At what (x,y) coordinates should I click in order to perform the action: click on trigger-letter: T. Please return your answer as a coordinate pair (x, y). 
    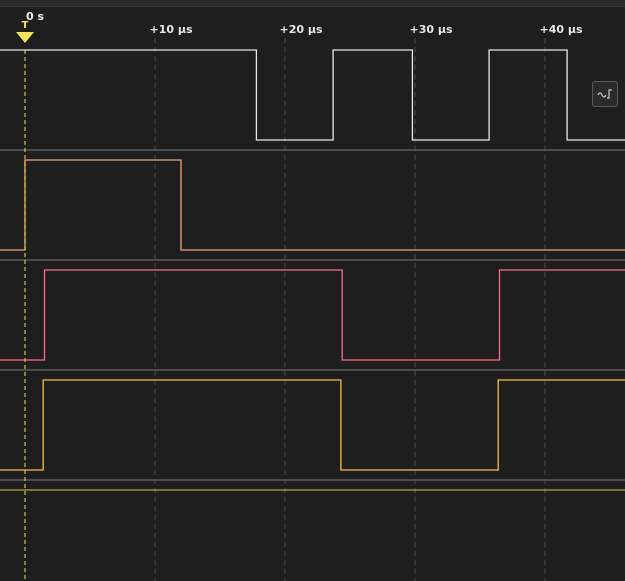
    Looking at the image, I should click on (25, 25).